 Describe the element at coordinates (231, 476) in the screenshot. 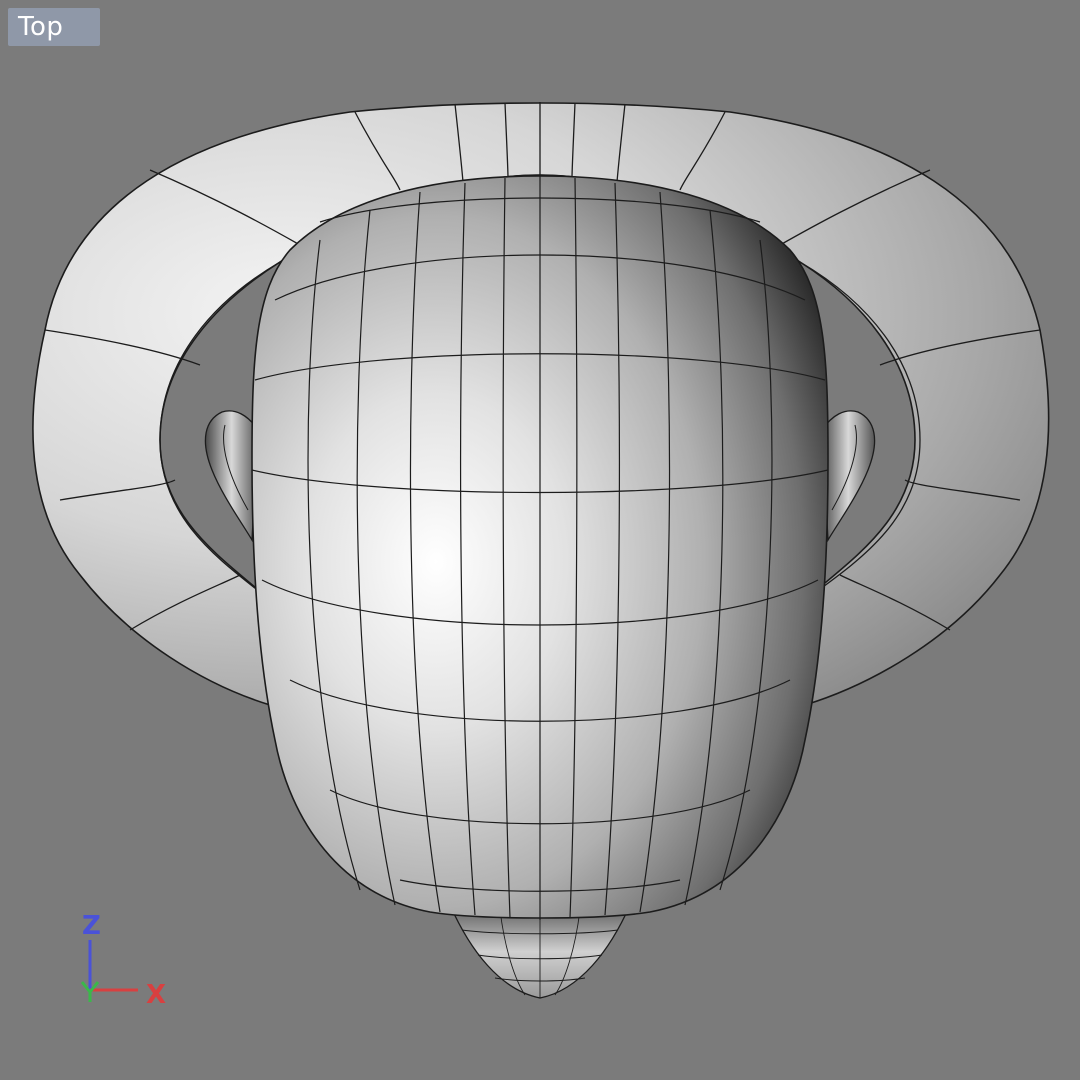

I see `left-ear` at that location.